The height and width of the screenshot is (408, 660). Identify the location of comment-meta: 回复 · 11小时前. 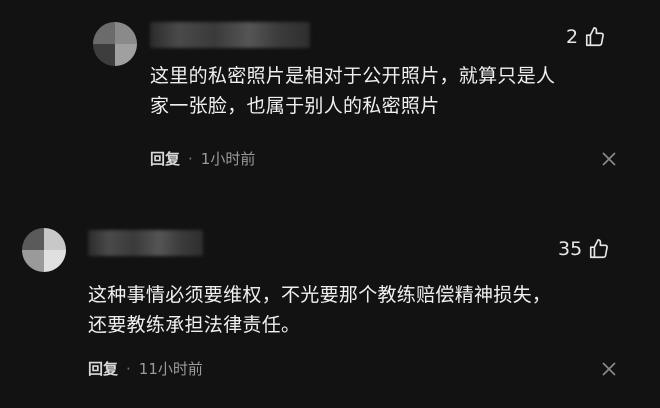
(145, 368).